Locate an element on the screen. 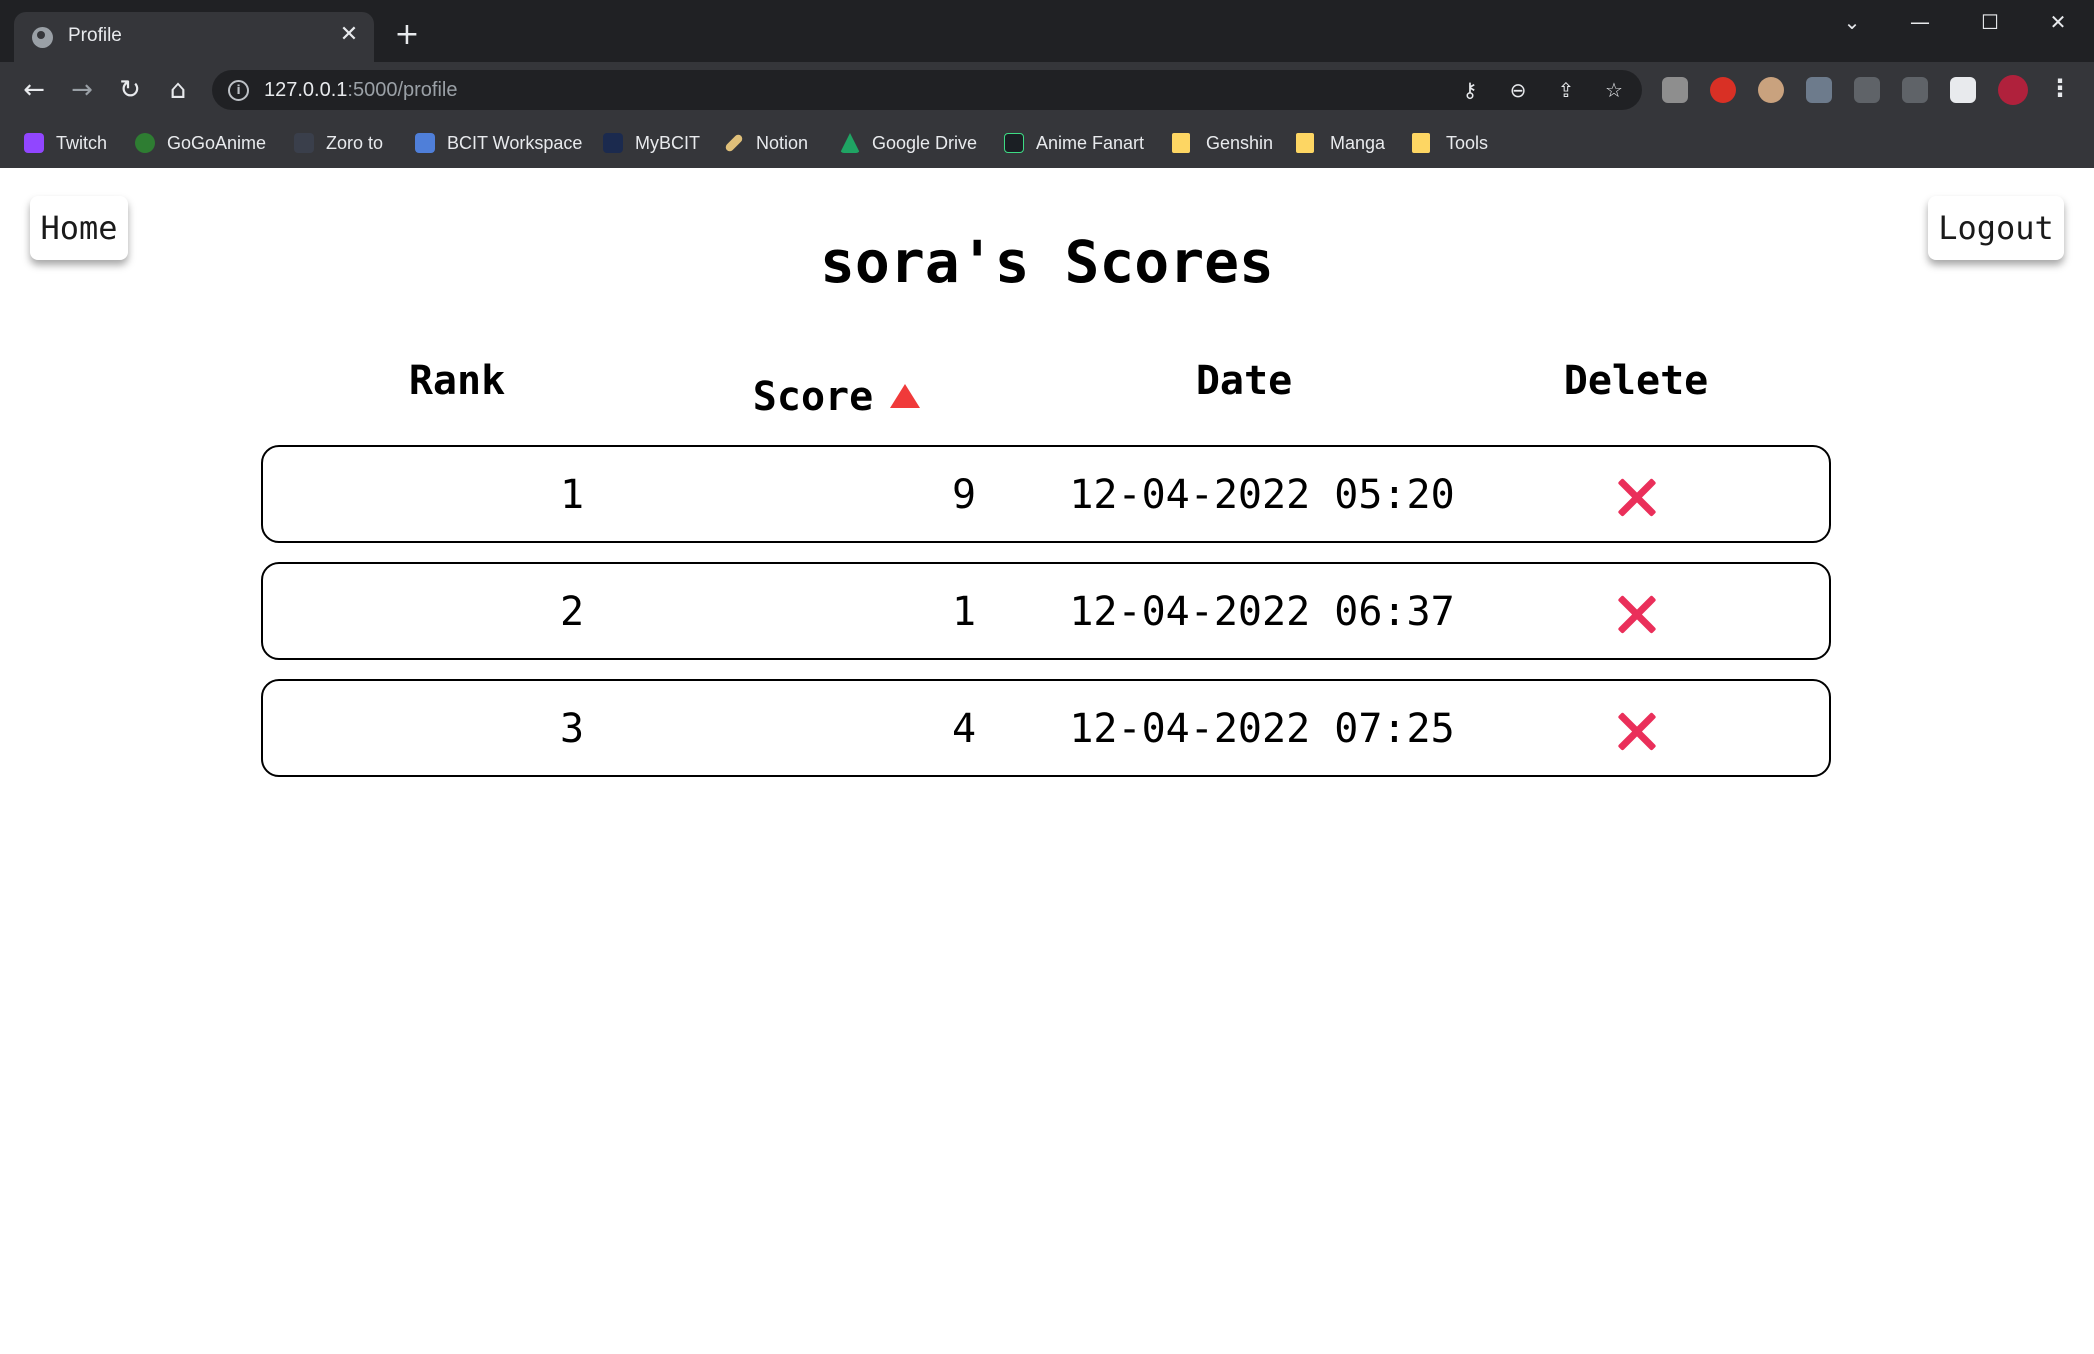 The image size is (2094, 1354). bookmark-twitch: Twitch is located at coordinates (65, 143).